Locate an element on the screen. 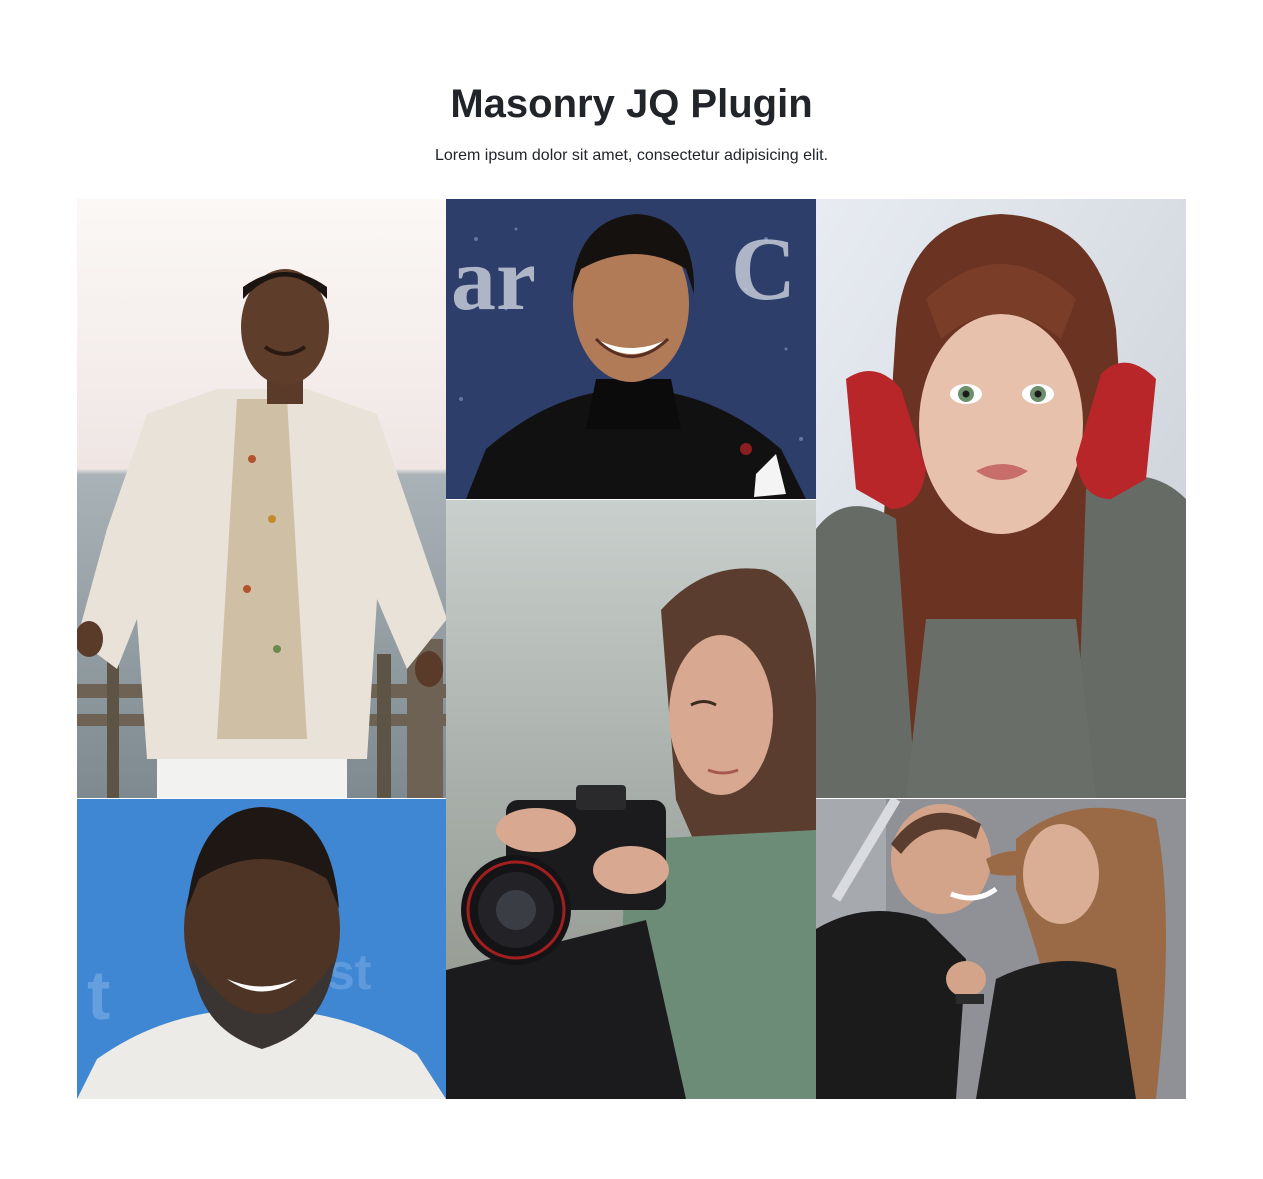 The image size is (1263, 1179). gallery-item-man-blue-backdrop: t st is located at coordinates (261, 949).